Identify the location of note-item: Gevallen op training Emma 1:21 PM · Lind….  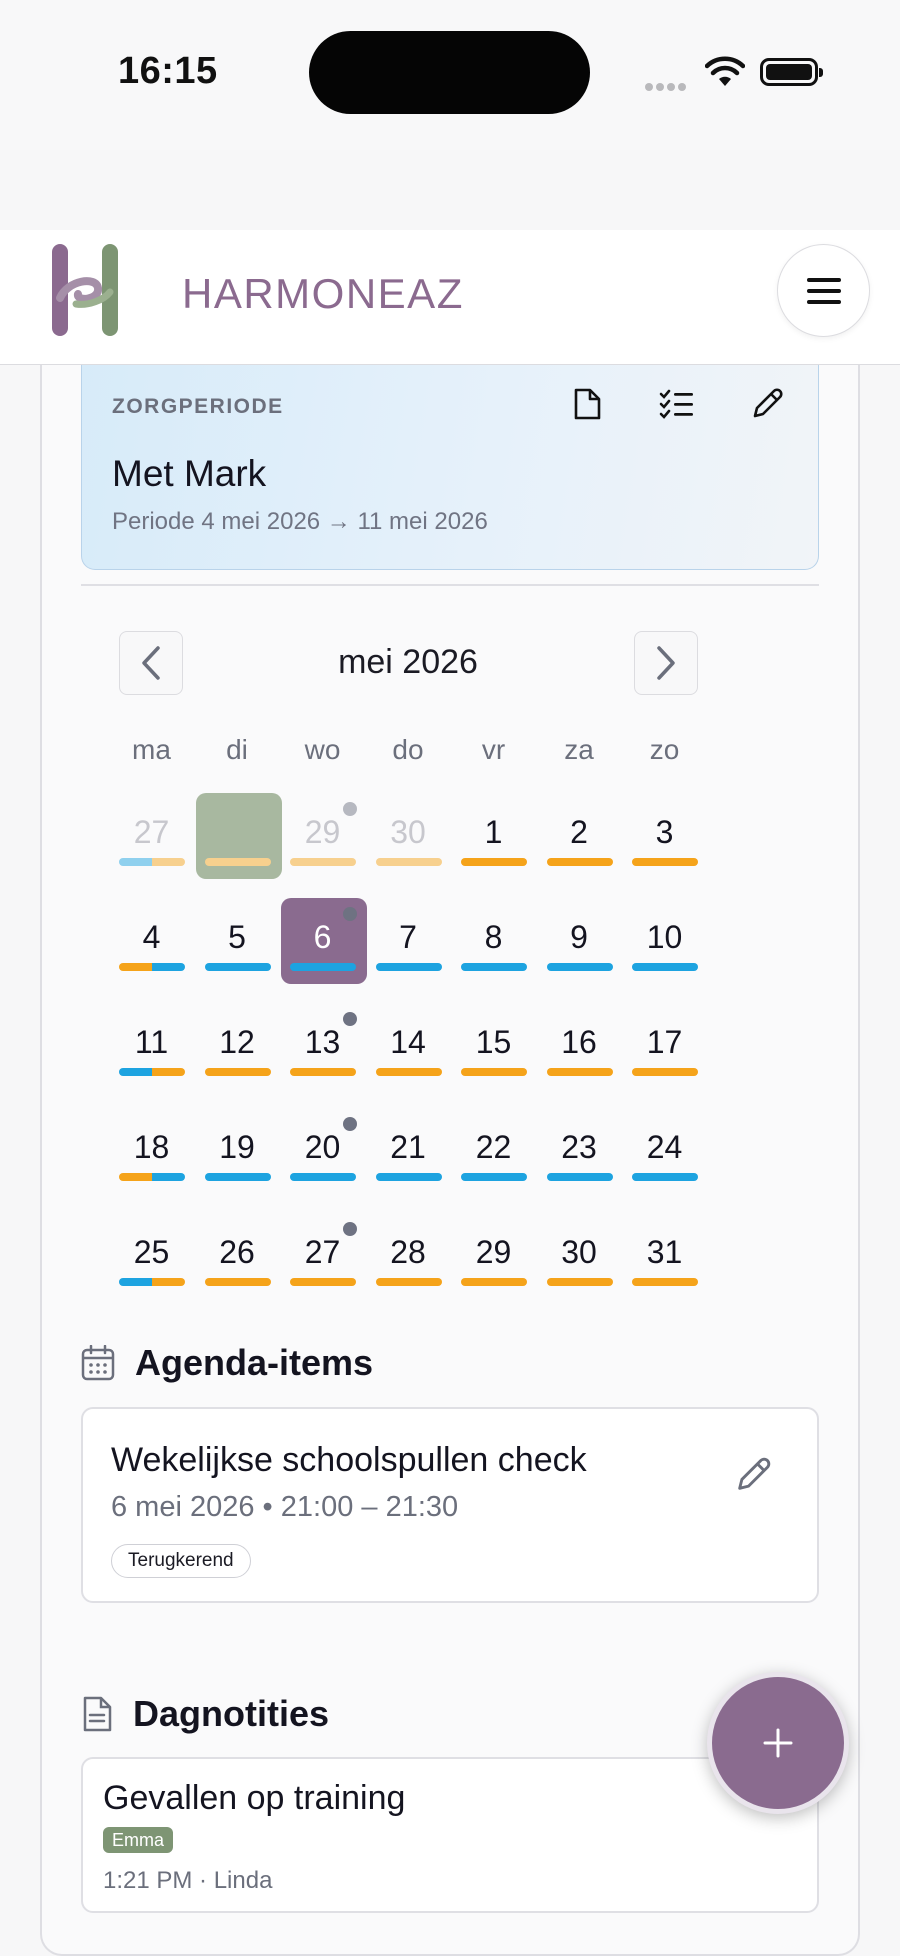
(450, 1835).